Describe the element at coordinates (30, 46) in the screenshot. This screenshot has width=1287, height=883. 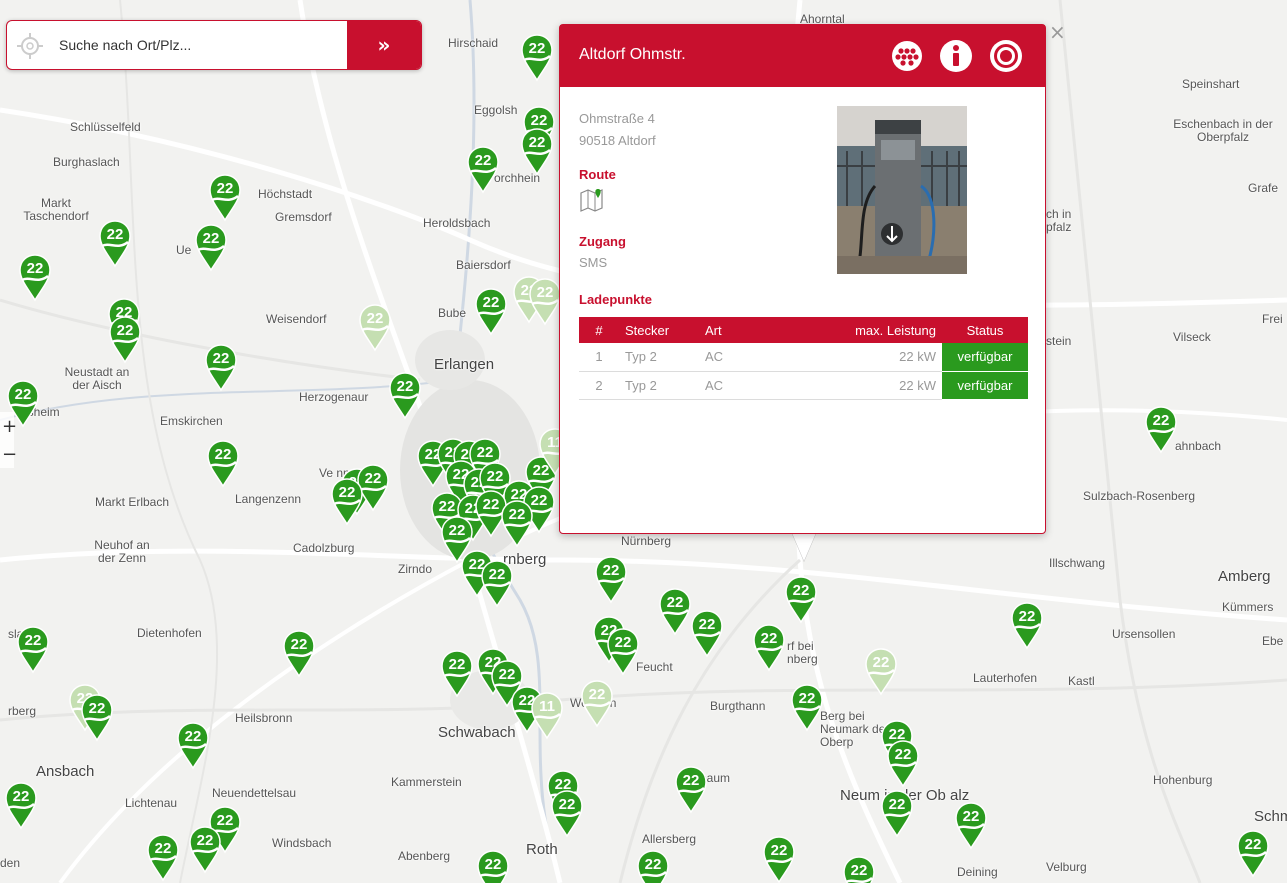
I see `locate-icon` at that location.